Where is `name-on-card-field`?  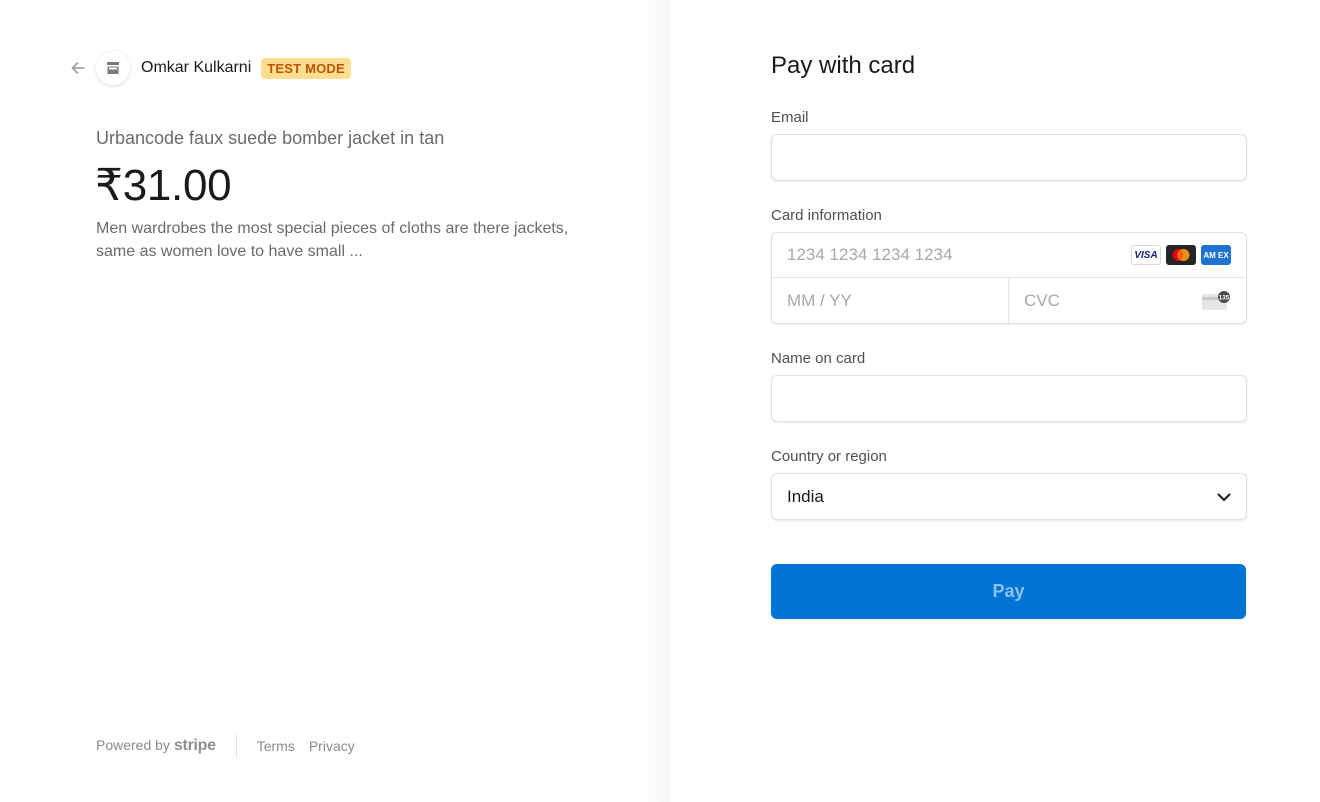 name-on-card-field is located at coordinates (1009, 398).